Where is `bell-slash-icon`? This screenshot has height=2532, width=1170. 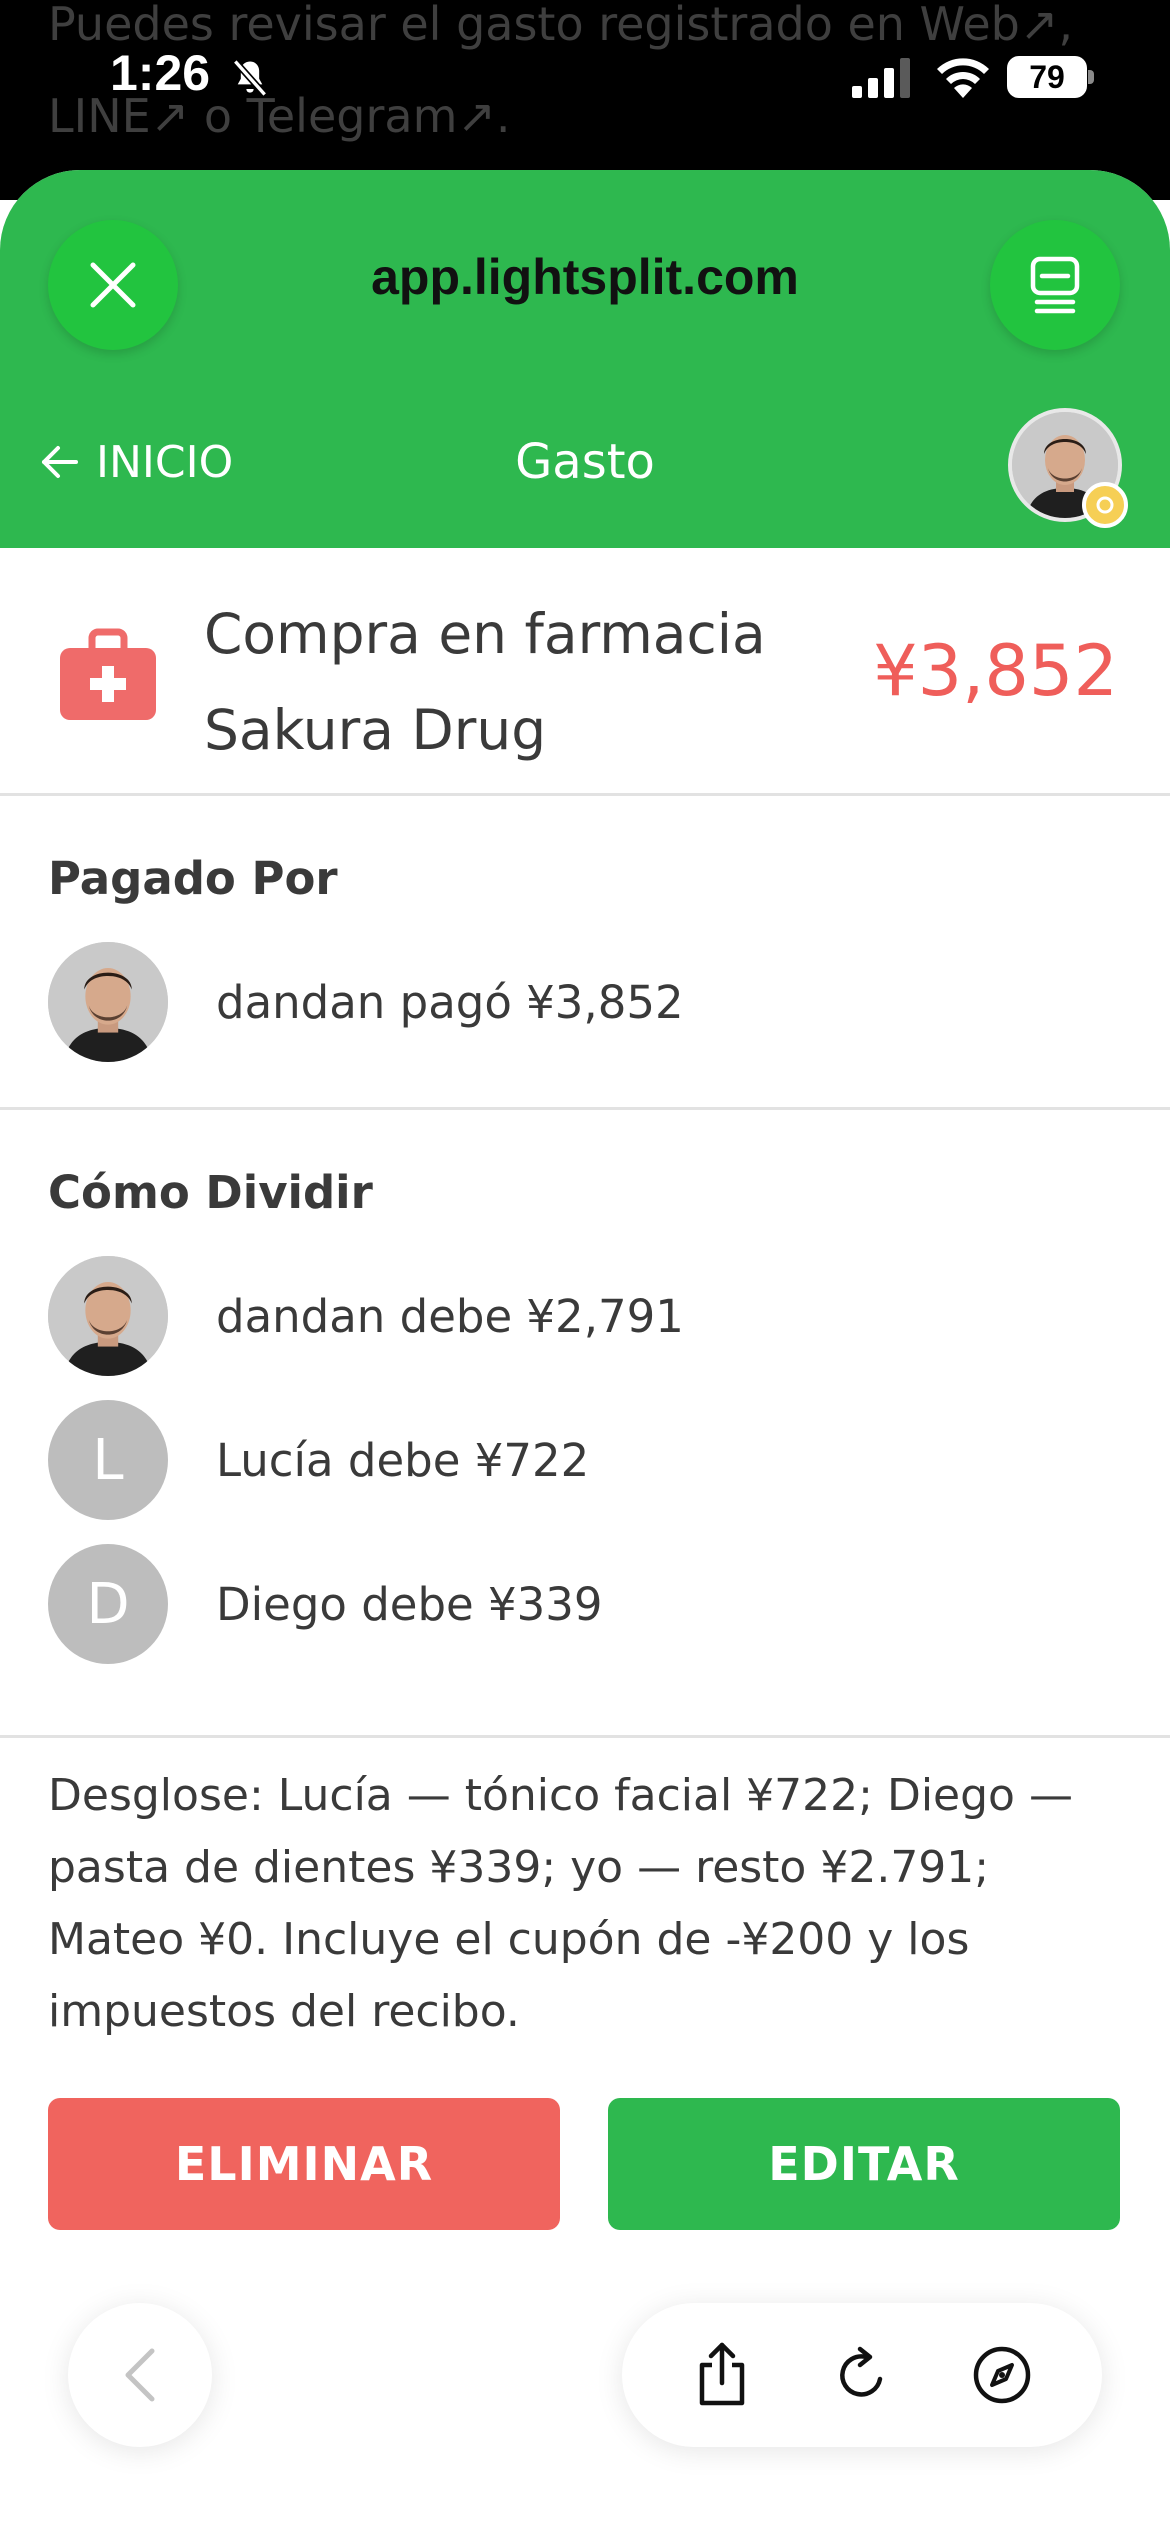
bell-slash-icon is located at coordinates (250, 78).